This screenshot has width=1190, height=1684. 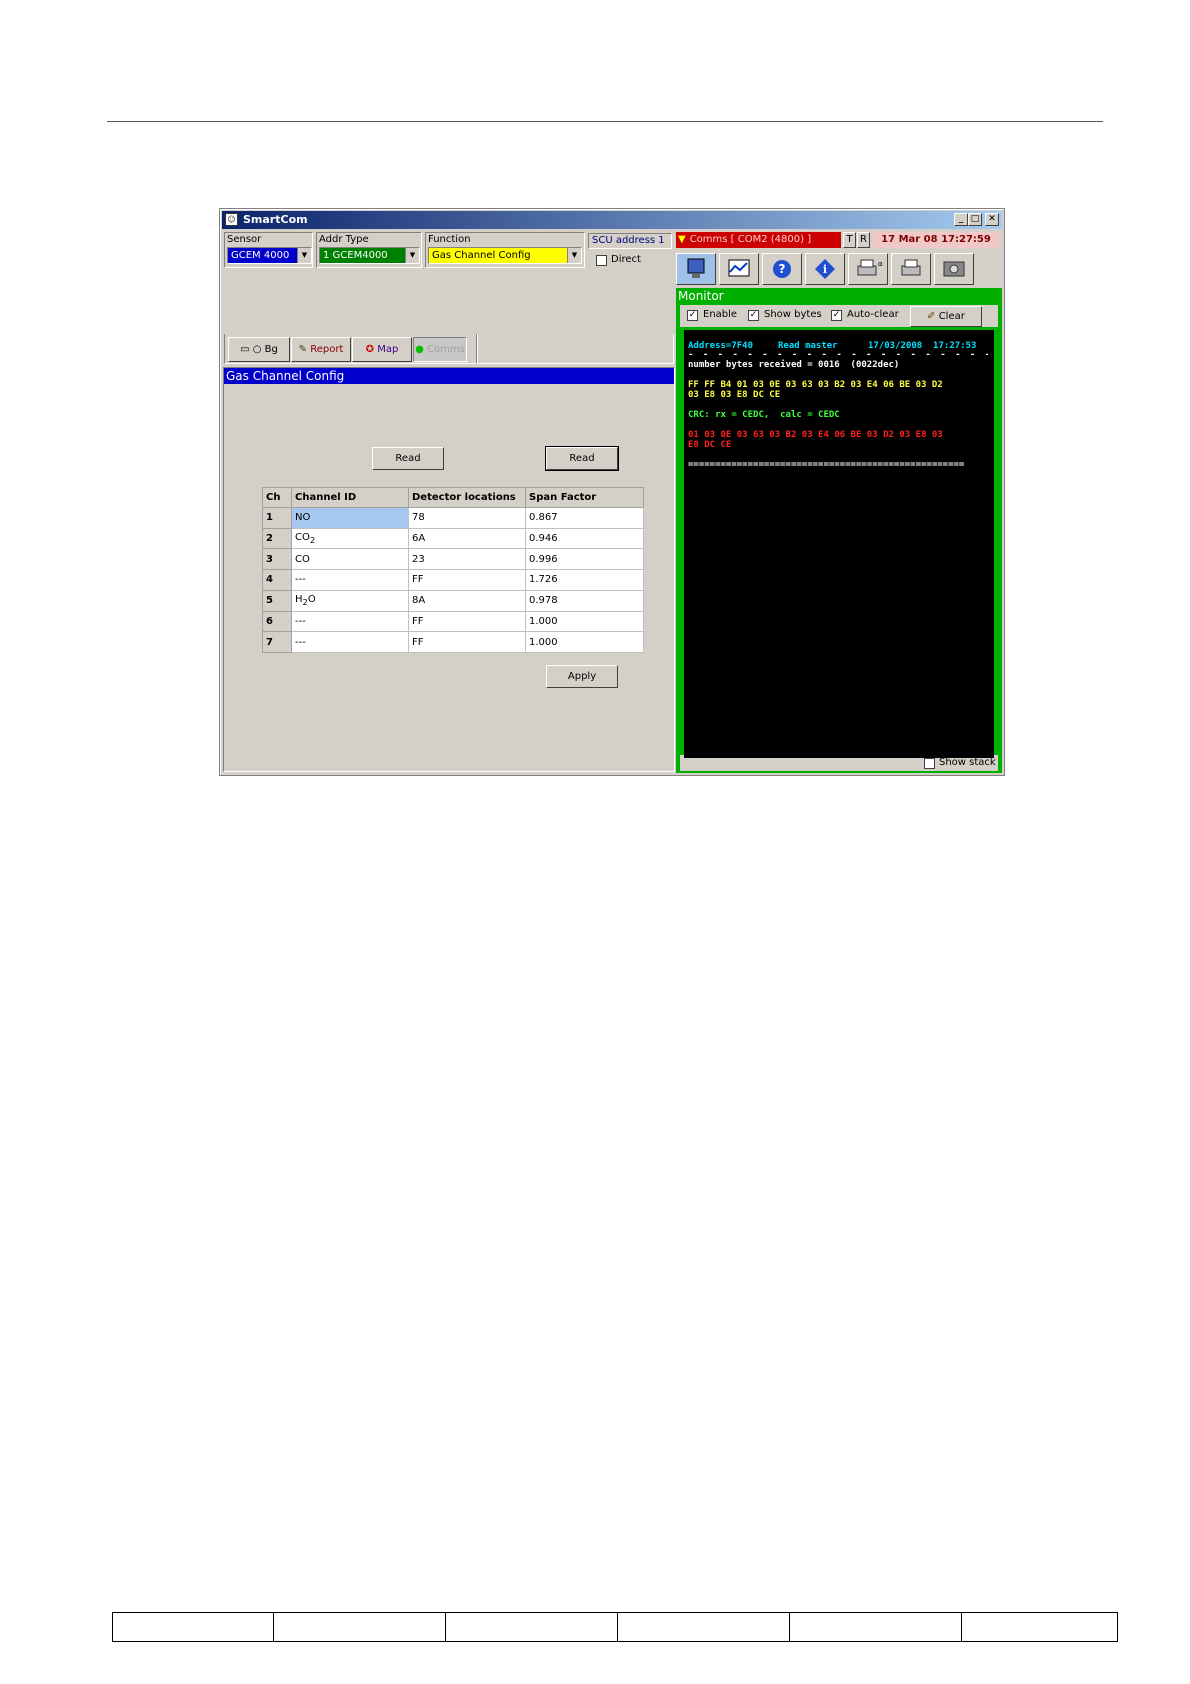 I want to click on read-button-right: Read, so click(x=582, y=458).